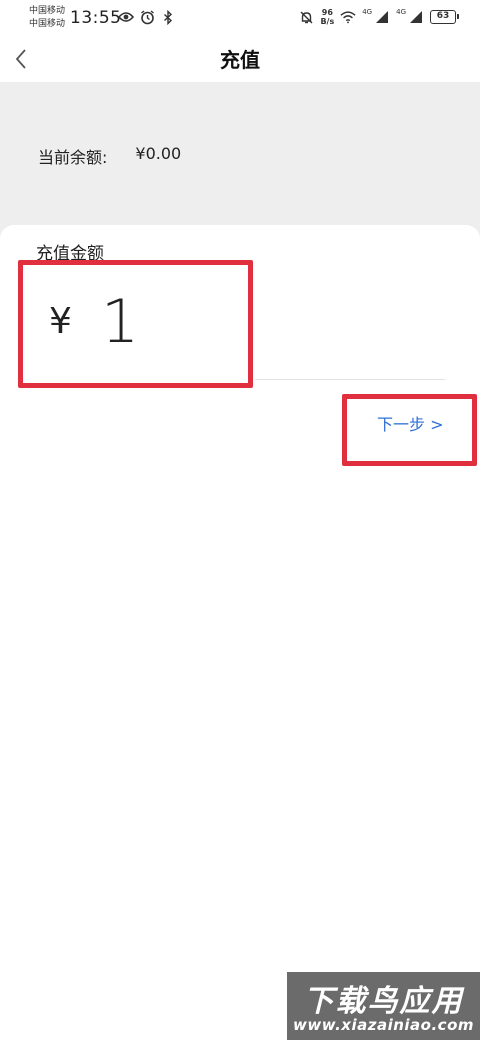  What do you see at coordinates (109, 156) in the screenshot?
I see `balance-row: 当前余额: ¥0.00` at bounding box center [109, 156].